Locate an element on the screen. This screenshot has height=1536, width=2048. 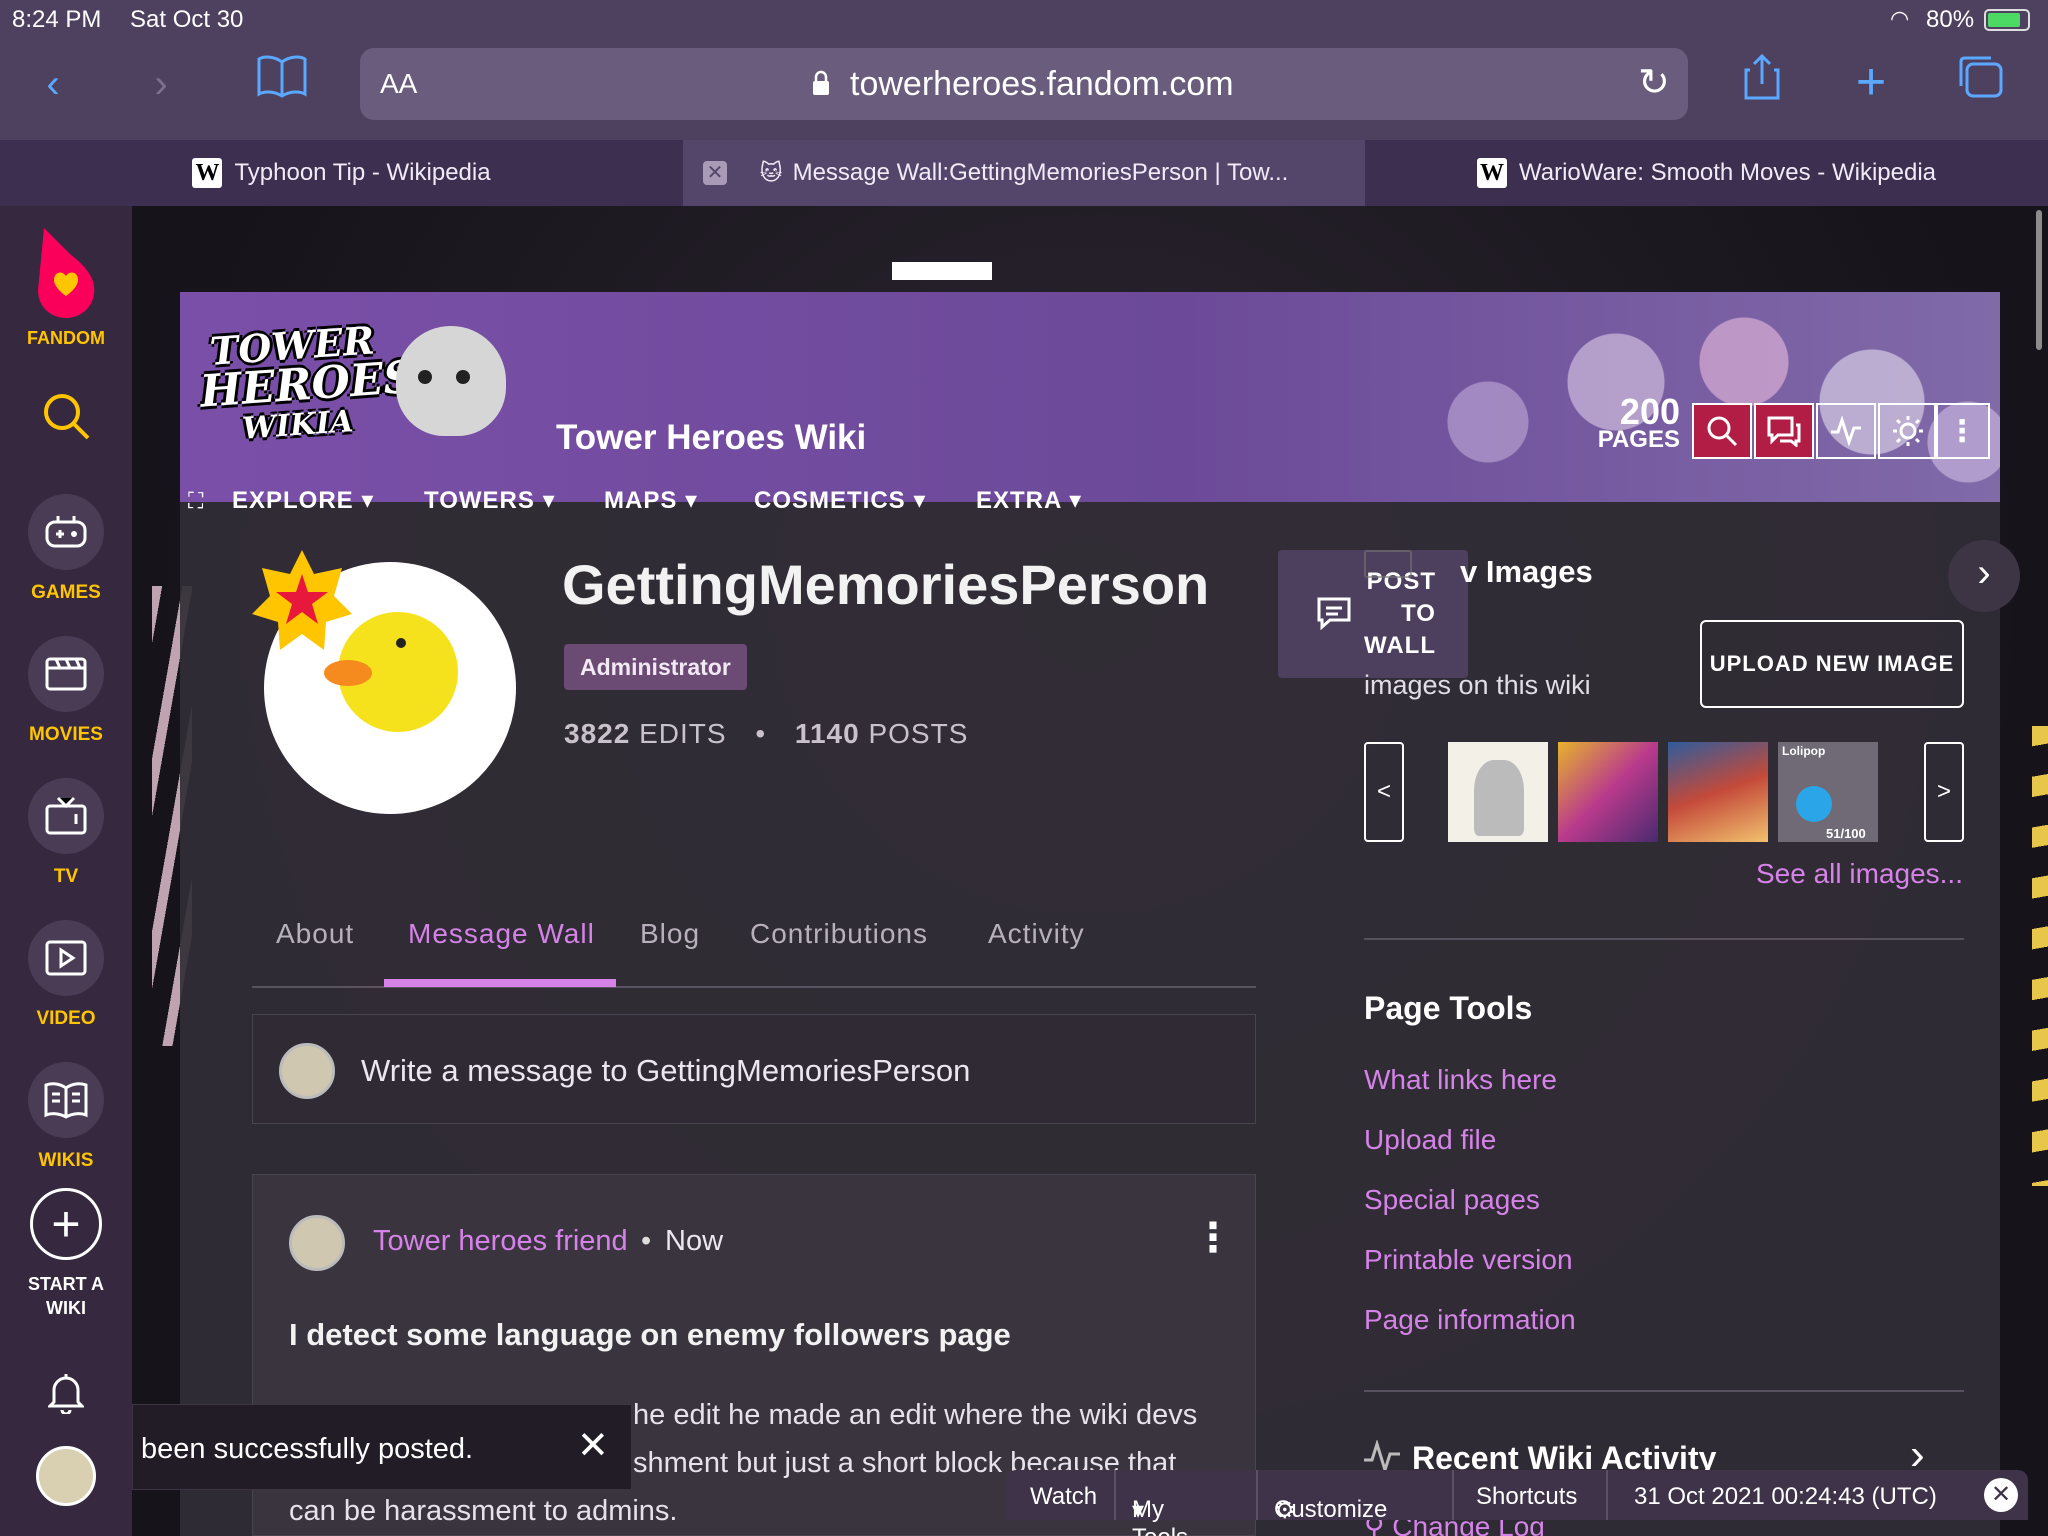
image-thumbnail: Lolipop 51/100 is located at coordinates (1828, 792).